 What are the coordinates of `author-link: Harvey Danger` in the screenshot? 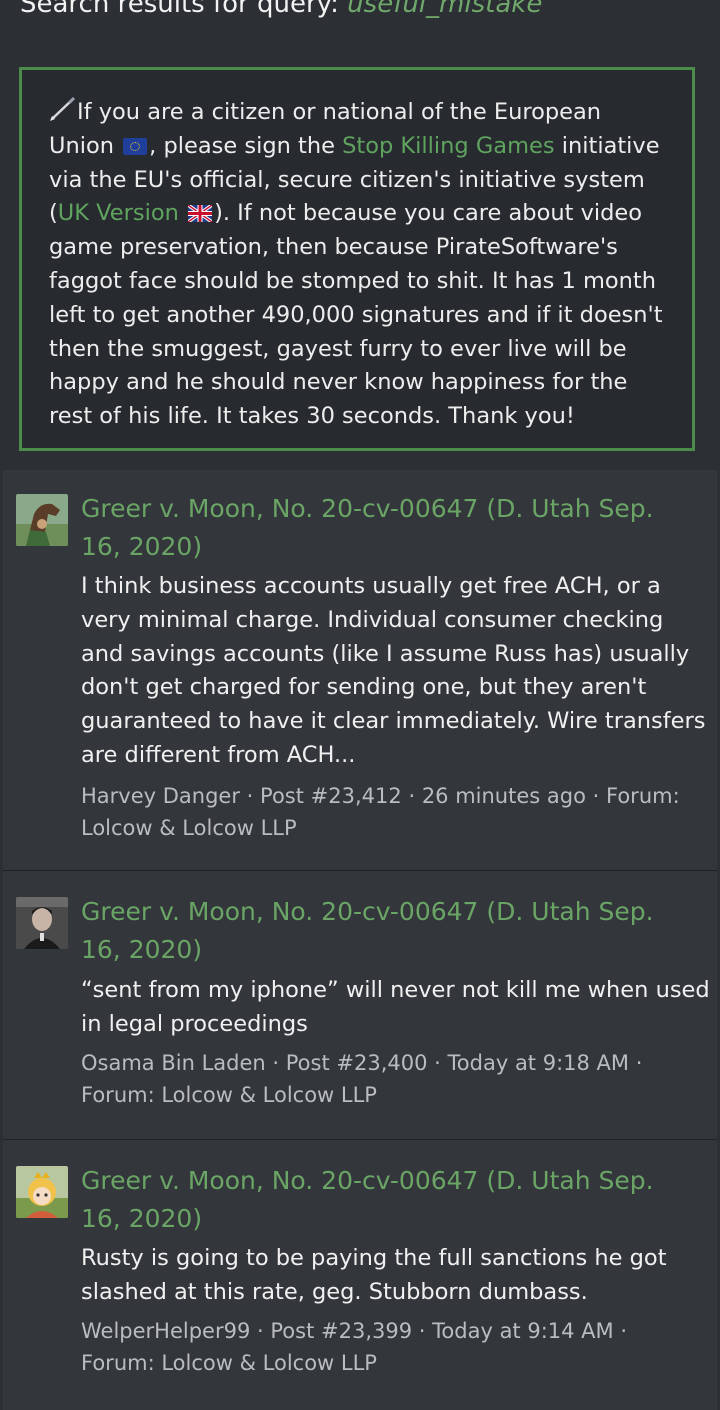 It's located at (160, 796).